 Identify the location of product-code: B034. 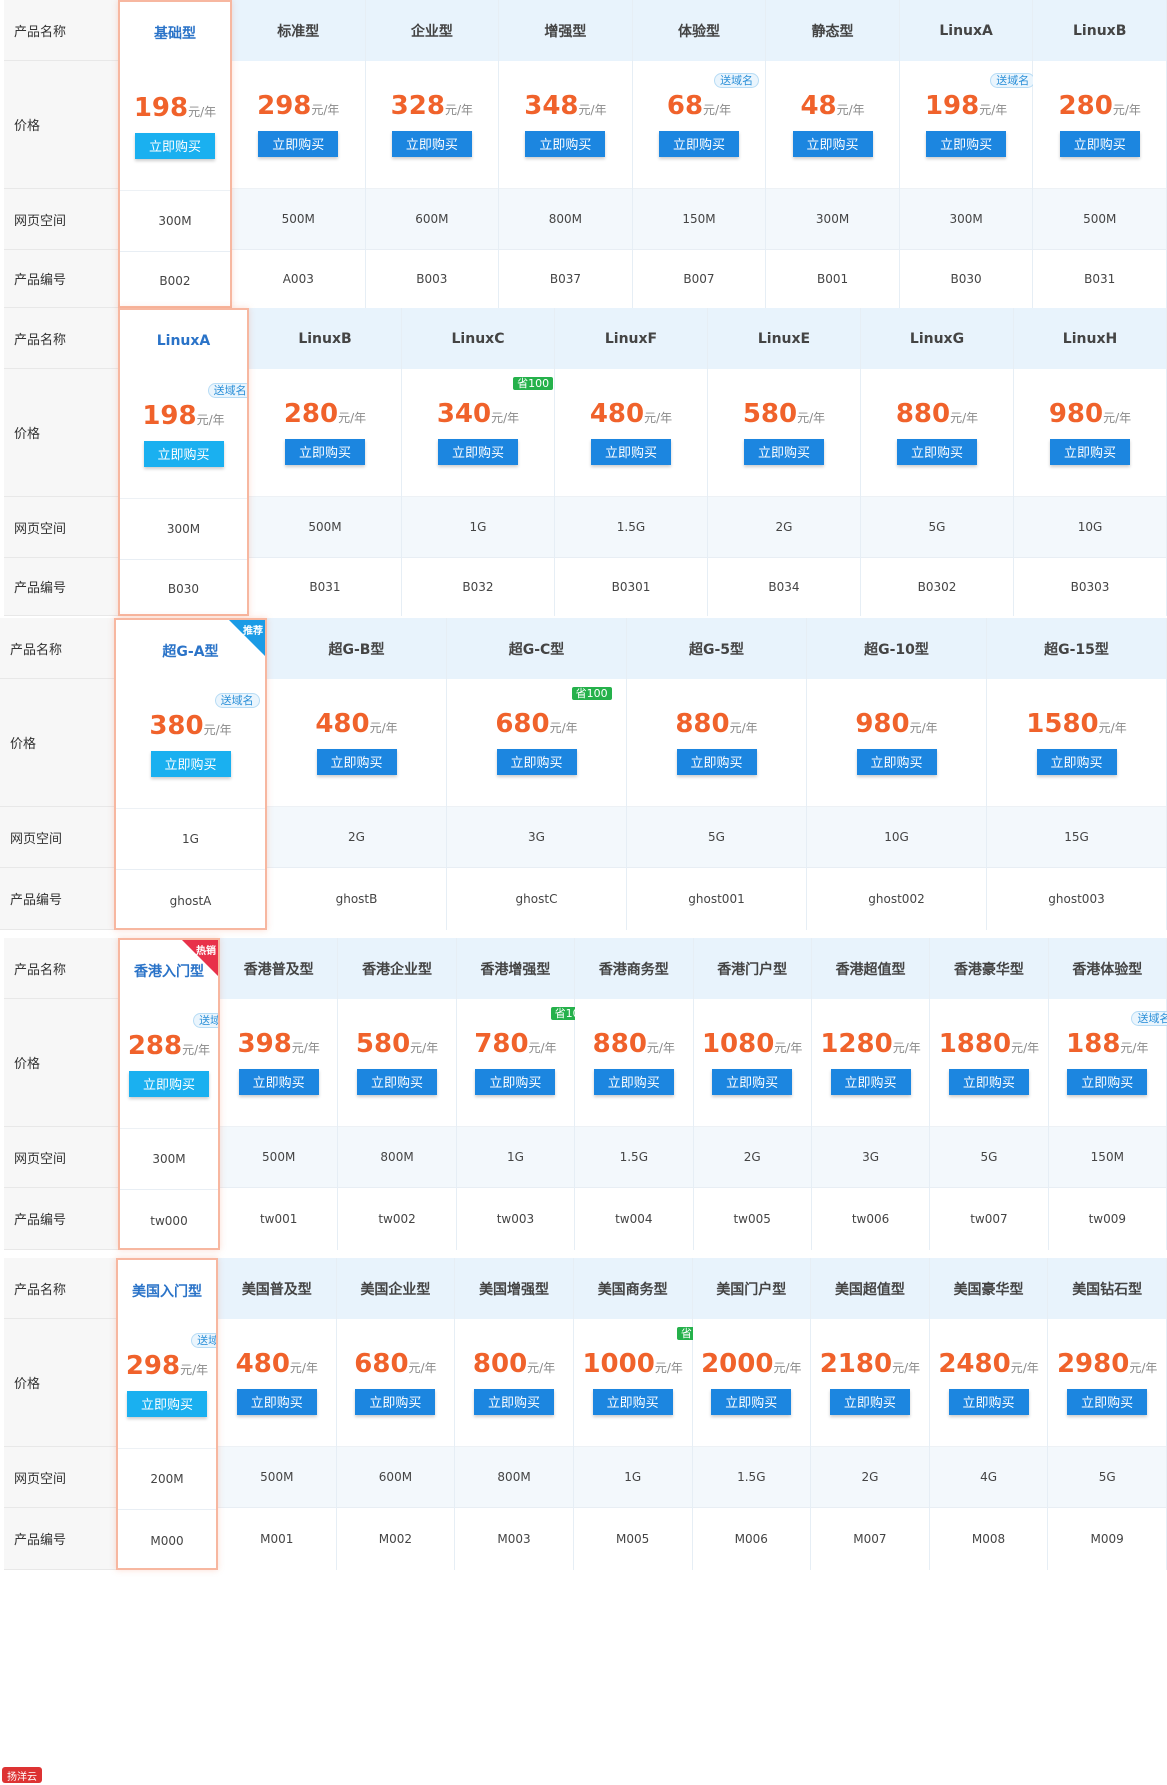
(784, 587).